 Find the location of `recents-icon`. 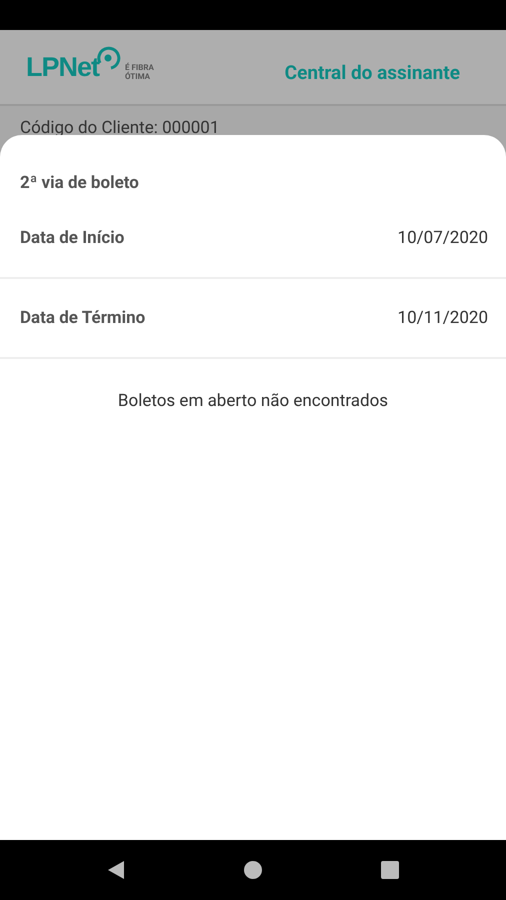

recents-icon is located at coordinates (389, 870).